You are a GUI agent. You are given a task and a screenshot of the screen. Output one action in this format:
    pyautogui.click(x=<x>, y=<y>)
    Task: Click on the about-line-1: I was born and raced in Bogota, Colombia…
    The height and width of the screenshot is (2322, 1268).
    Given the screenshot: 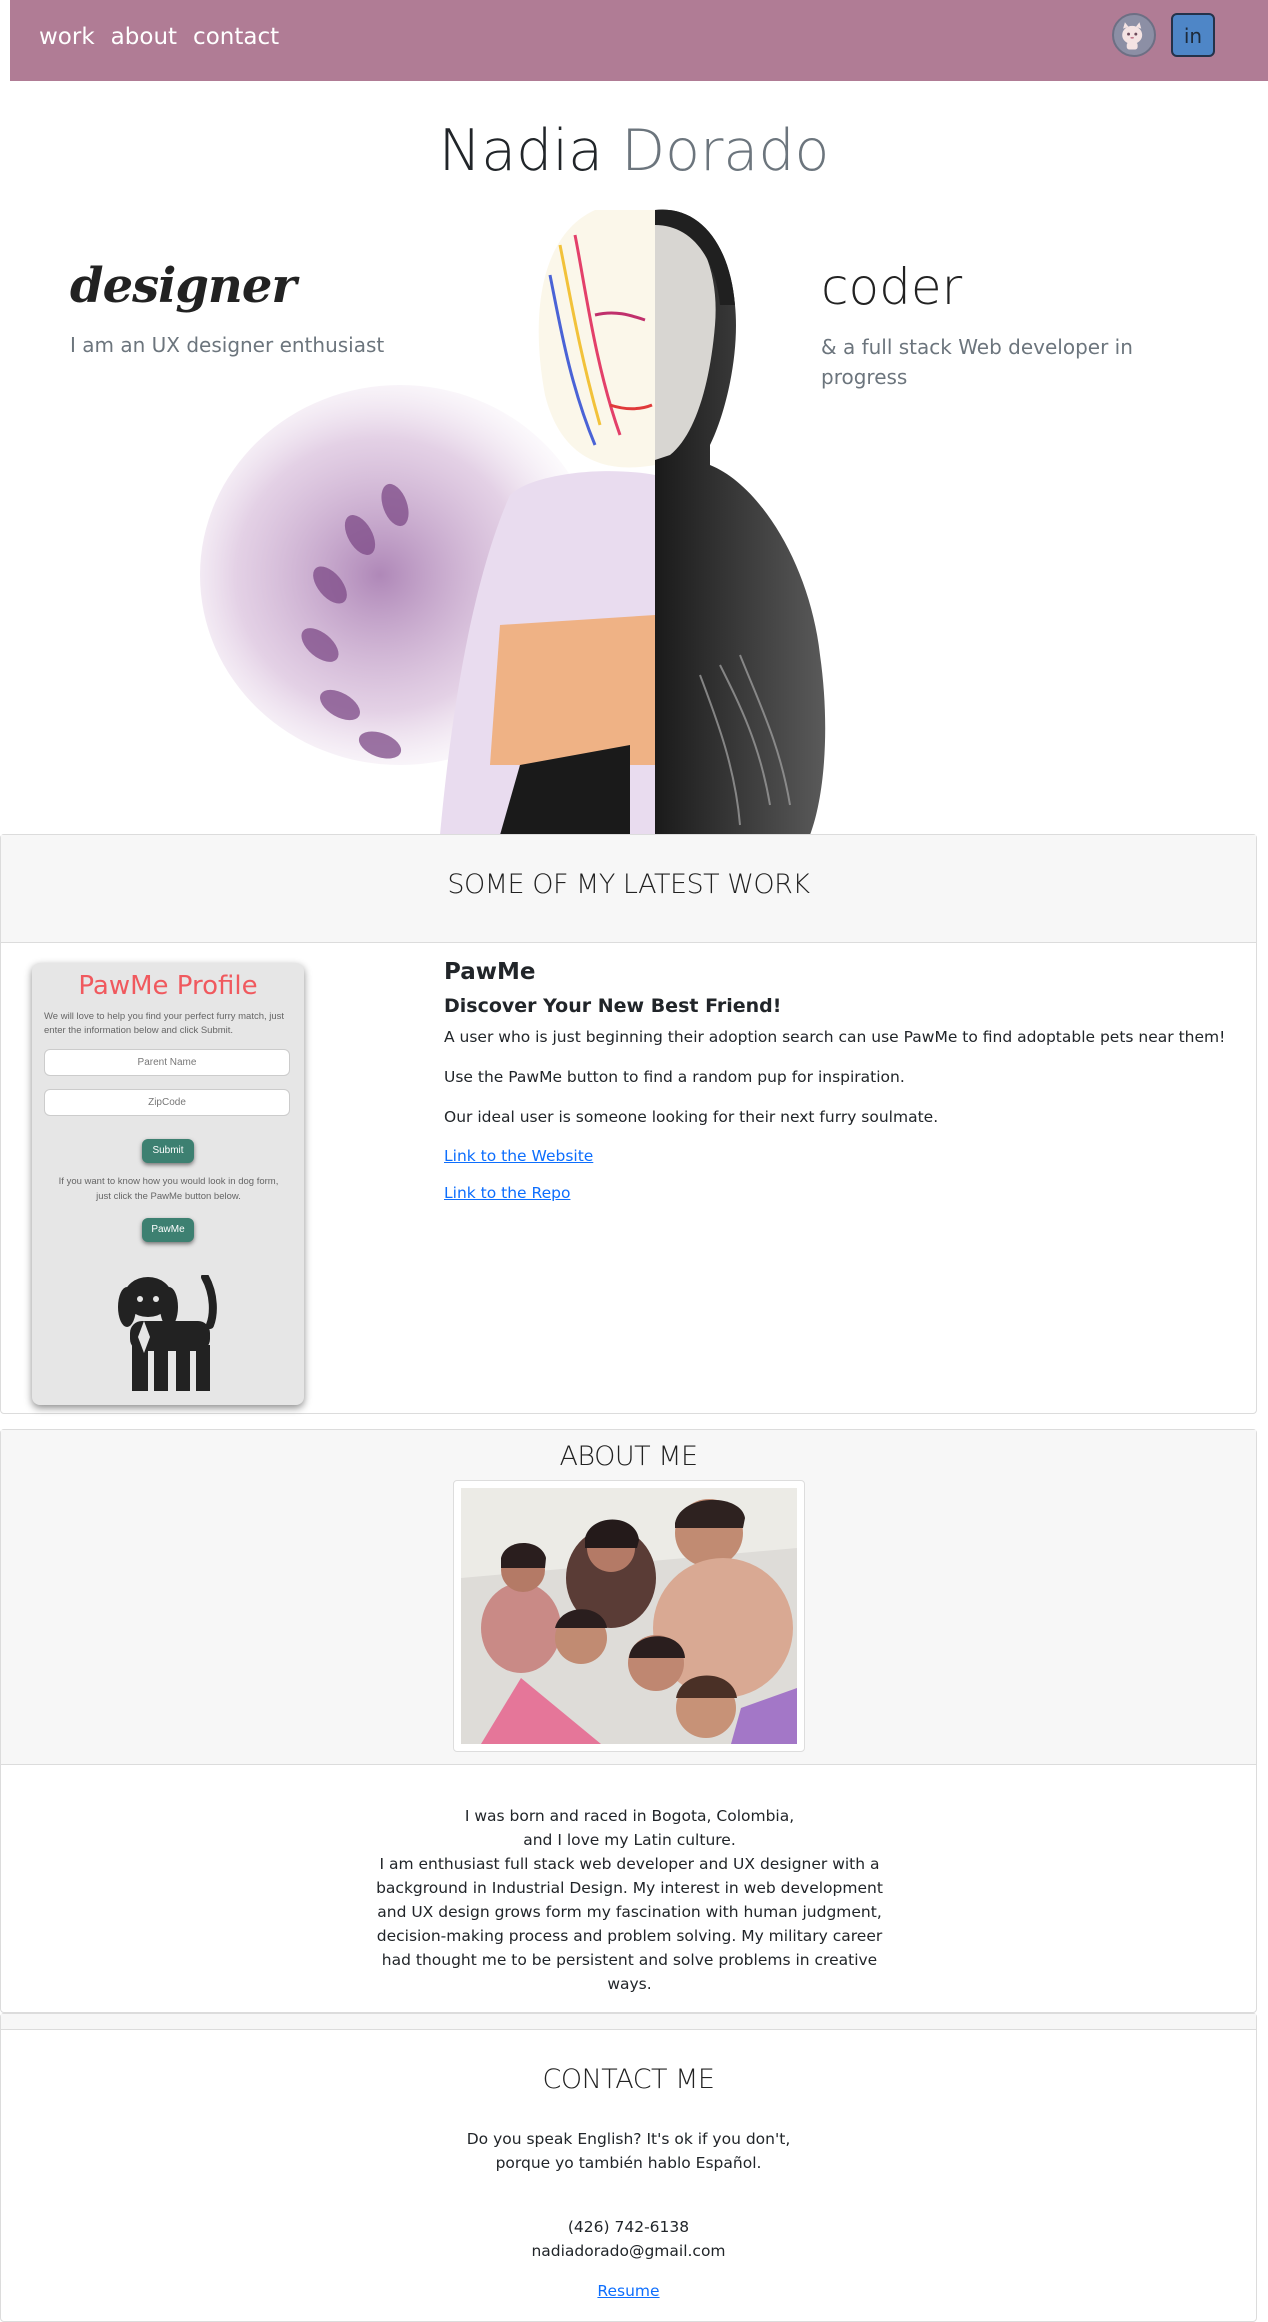 What is the action you would take?
    pyautogui.click(x=629, y=1816)
    